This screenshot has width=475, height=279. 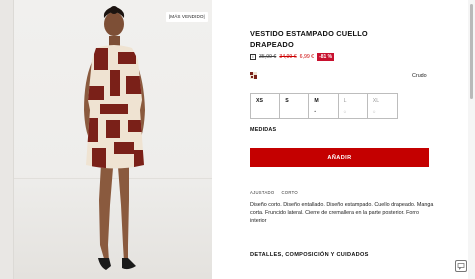 What do you see at coordinates (187, 17) in the screenshot?
I see `bestseller-badge: |MÁS VENDIDO|` at bounding box center [187, 17].